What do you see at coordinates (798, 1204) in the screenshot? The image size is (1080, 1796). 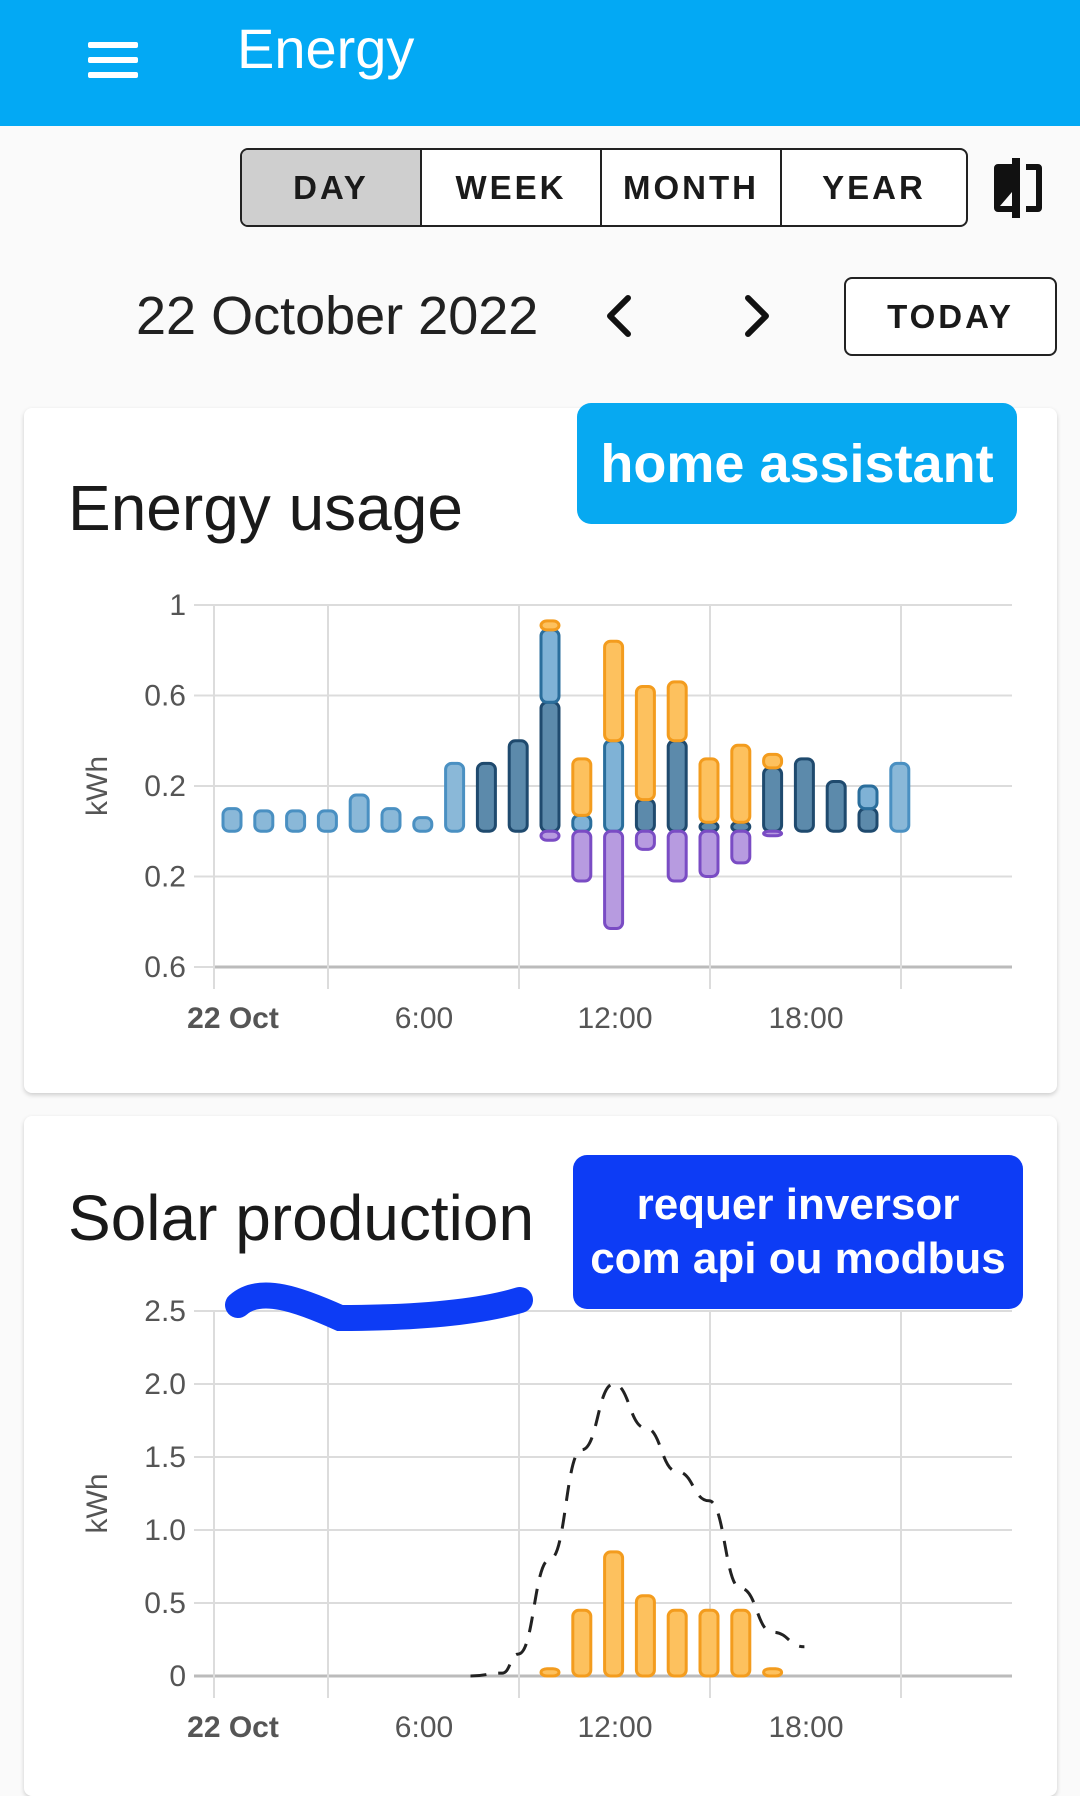 I see `inverter-annotation-line1: requer inversor` at bounding box center [798, 1204].